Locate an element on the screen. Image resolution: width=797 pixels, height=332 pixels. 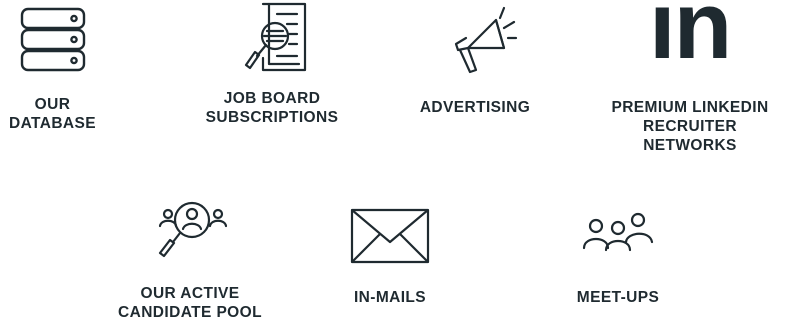
item-in-mails: IN-MAILS is located at coordinates (390, 256).